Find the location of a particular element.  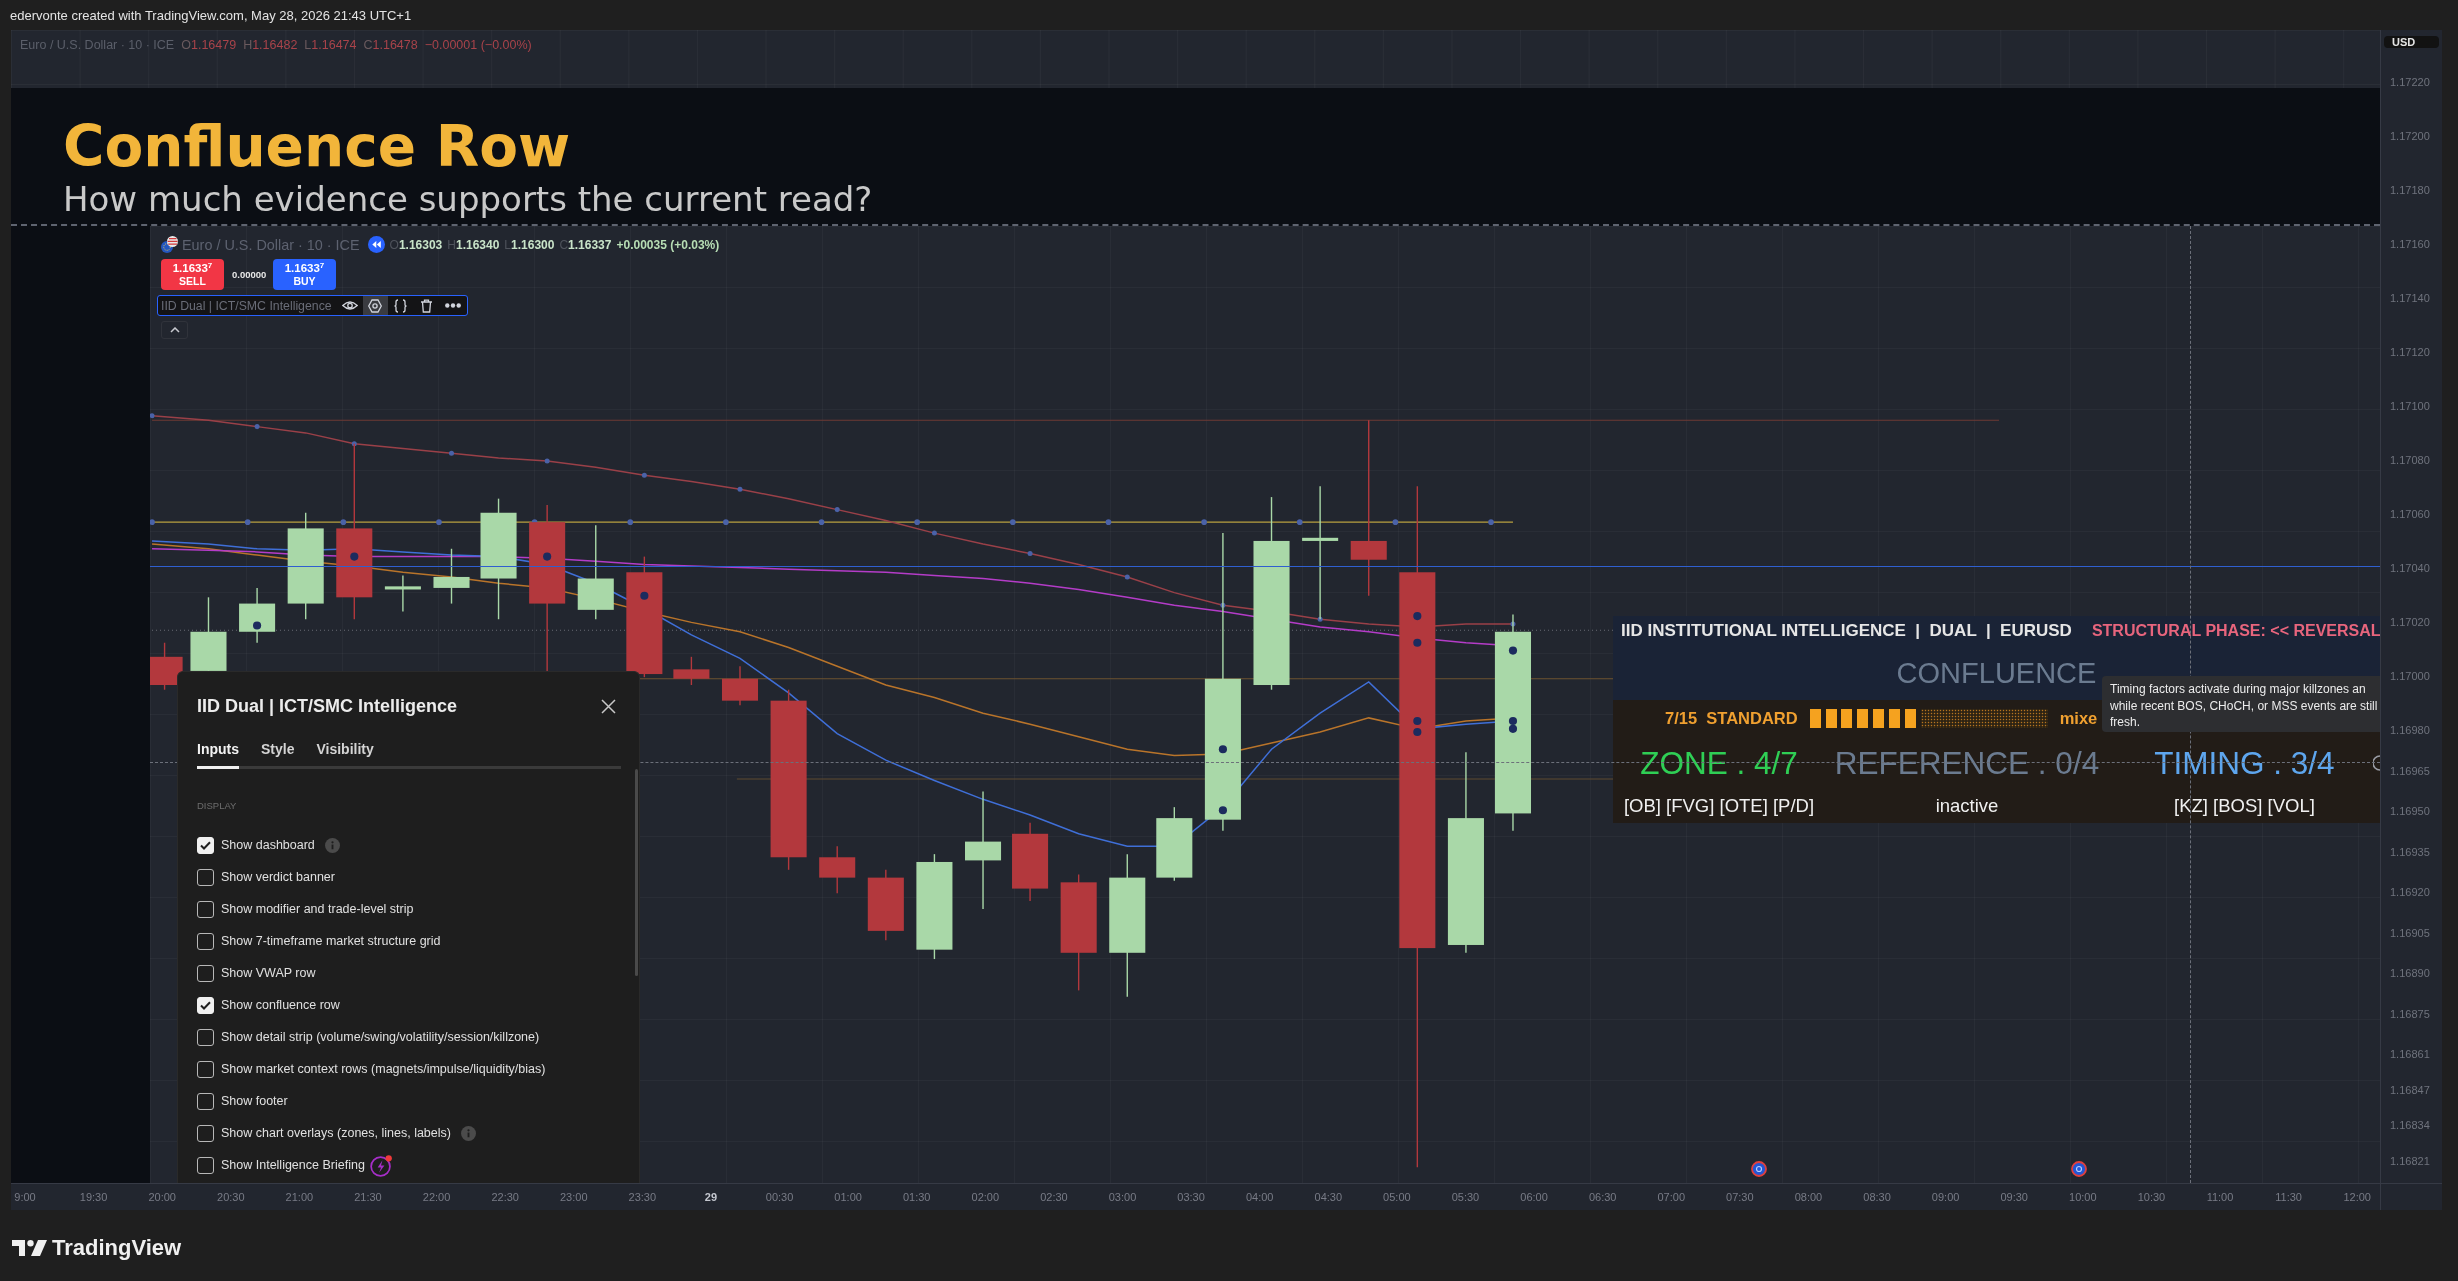

snapshot-caption: edervonte created with TradingView.com, May 28, 2026 21:43 UTC+1 is located at coordinates (211, 15).